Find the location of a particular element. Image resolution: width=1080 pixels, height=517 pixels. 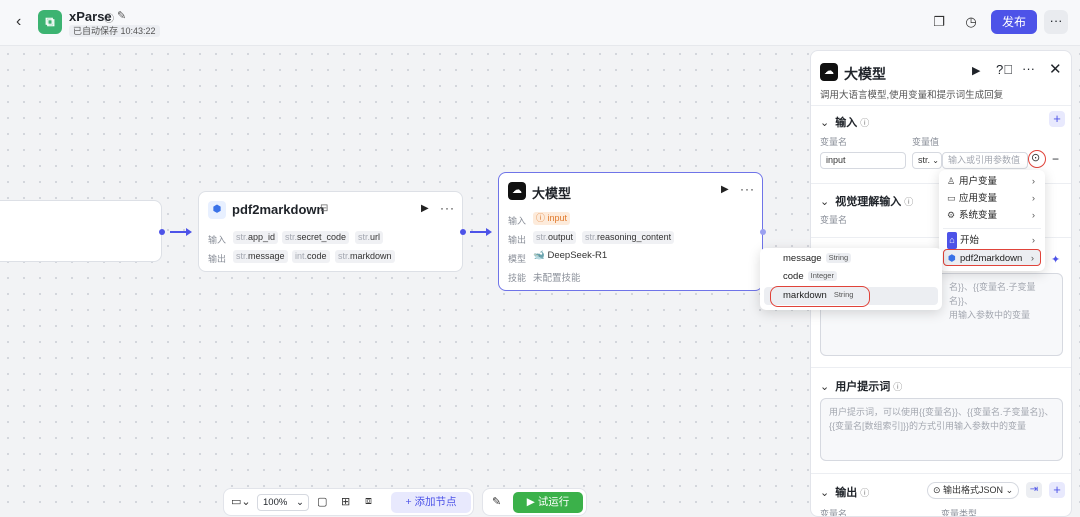

submenu-item-code: code Integer is located at coordinates (851, 276).